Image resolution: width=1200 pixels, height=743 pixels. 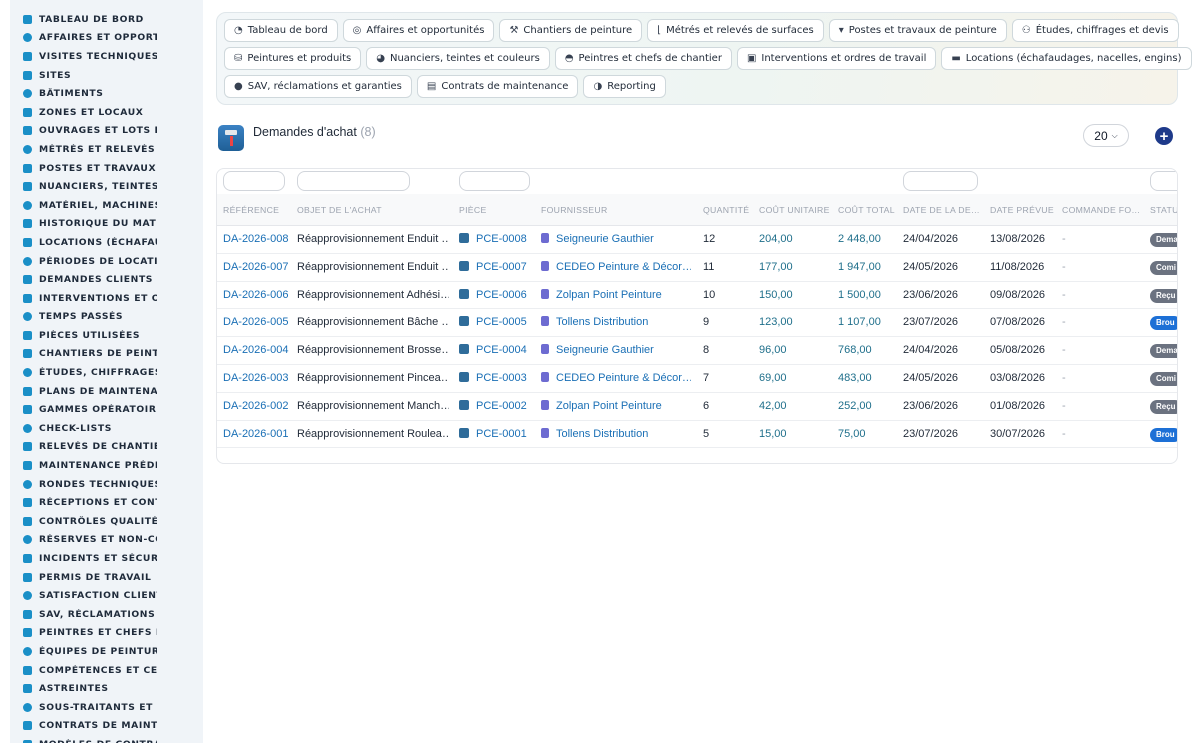 I want to click on col-cout-total: COÛT TOTAL, so click(x=868, y=210).